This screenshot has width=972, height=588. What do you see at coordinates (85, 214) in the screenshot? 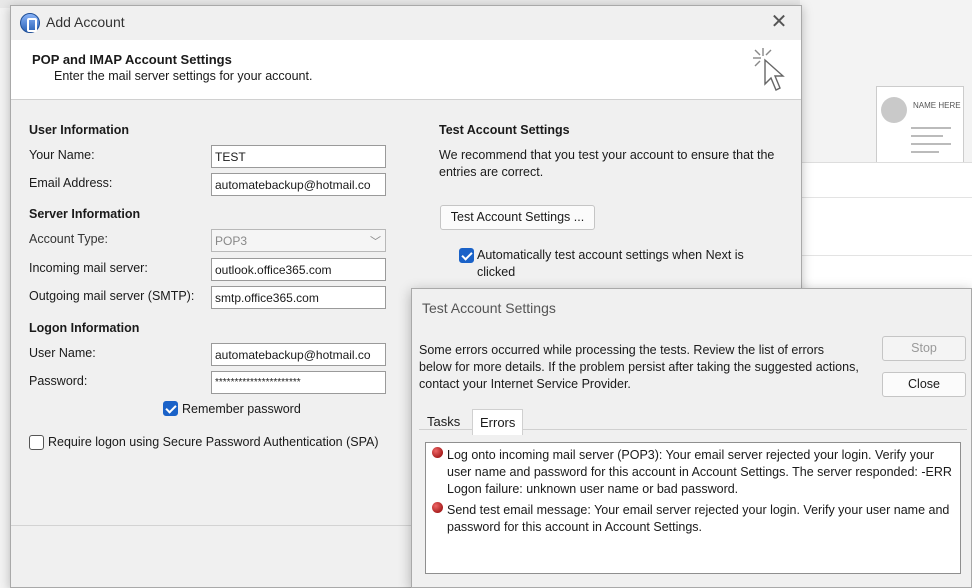
I see `server-info-heading: Server Information` at bounding box center [85, 214].